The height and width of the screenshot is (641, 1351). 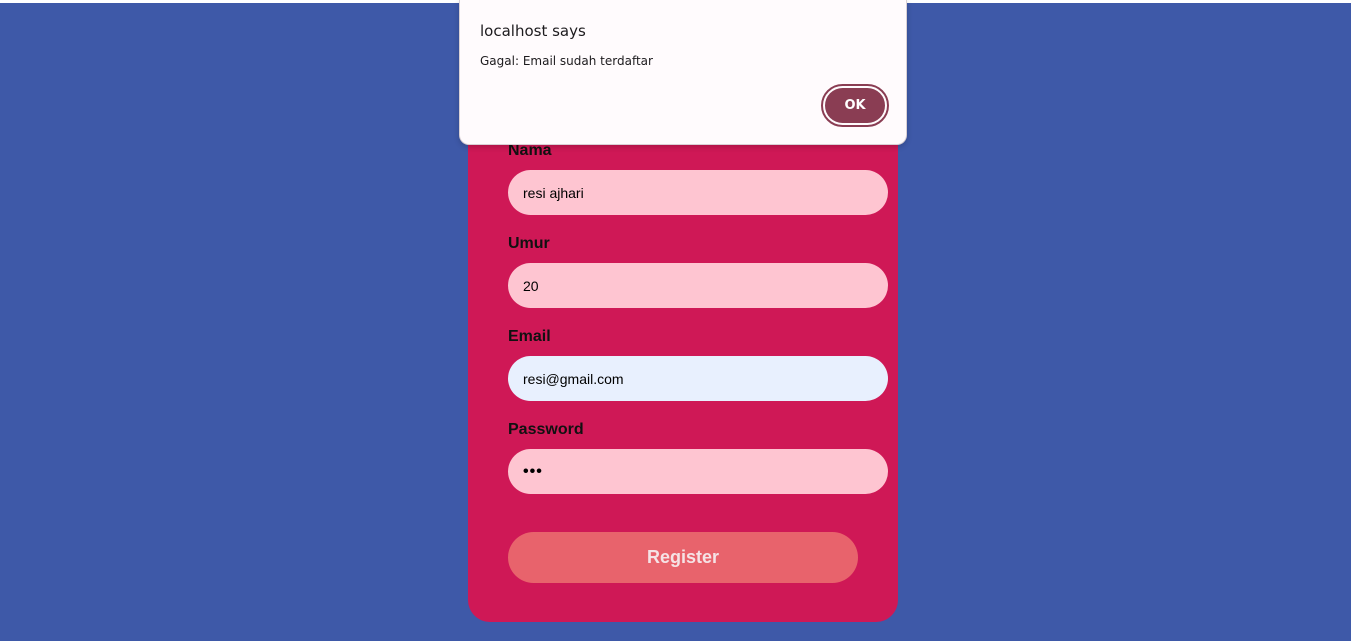 I want to click on dialog-message: Gagal: Email sudah terdaftar, so click(x=566, y=61).